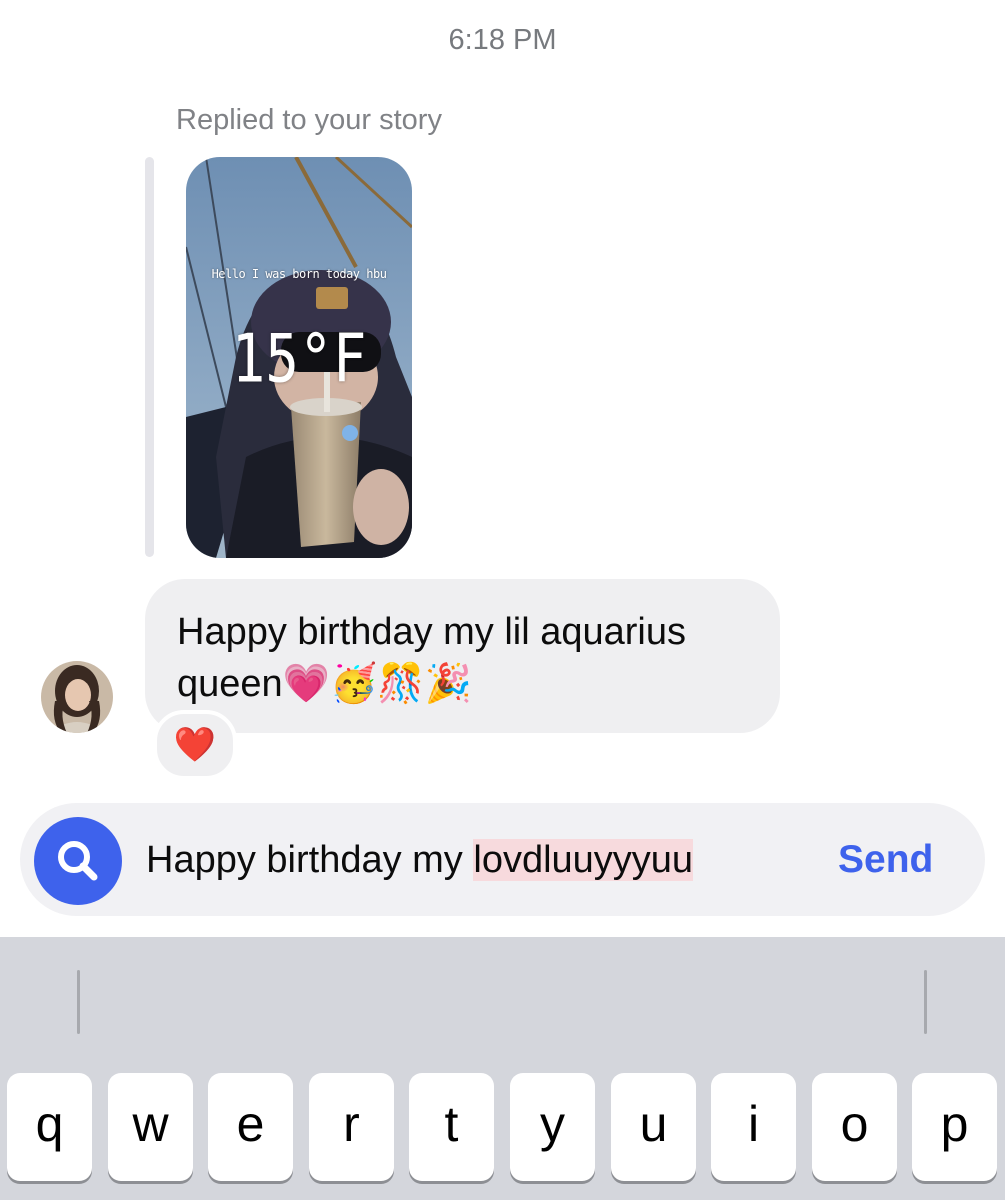  What do you see at coordinates (324, 684) in the screenshot?
I see `message-text-line2: queen💗🥳🎊🎉` at bounding box center [324, 684].